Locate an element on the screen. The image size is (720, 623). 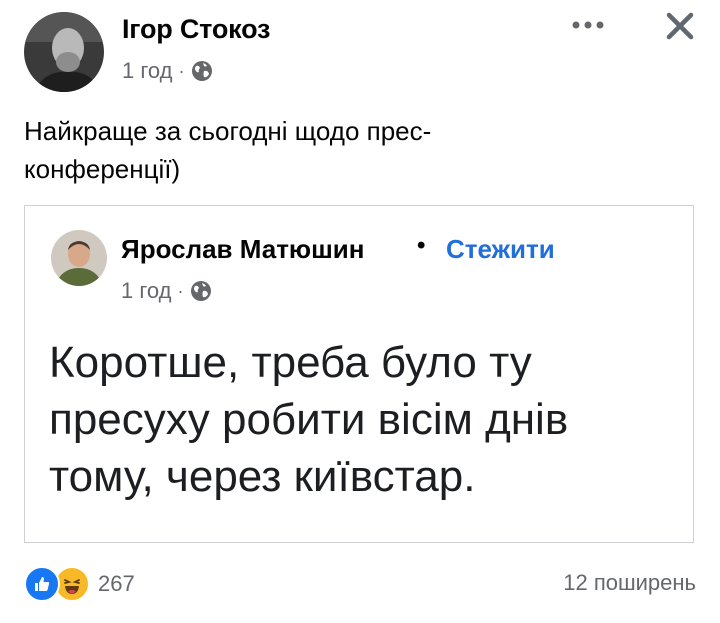
more-options-button is located at coordinates (588, 25).